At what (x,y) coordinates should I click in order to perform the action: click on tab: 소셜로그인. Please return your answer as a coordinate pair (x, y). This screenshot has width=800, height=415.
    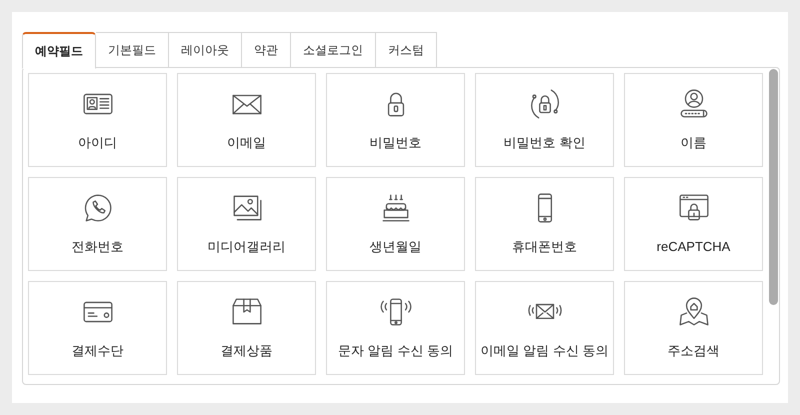
    Looking at the image, I should click on (333, 50).